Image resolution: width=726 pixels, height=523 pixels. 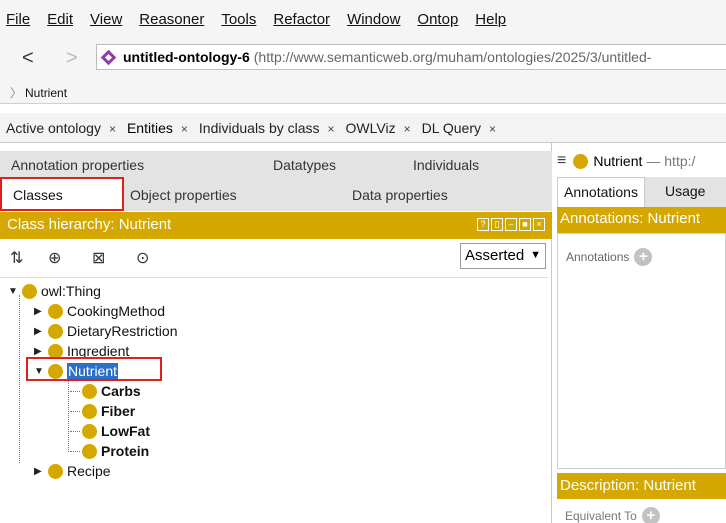 What do you see at coordinates (609, 257) in the screenshot?
I see `annotations-label: Annotations +` at bounding box center [609, 257].